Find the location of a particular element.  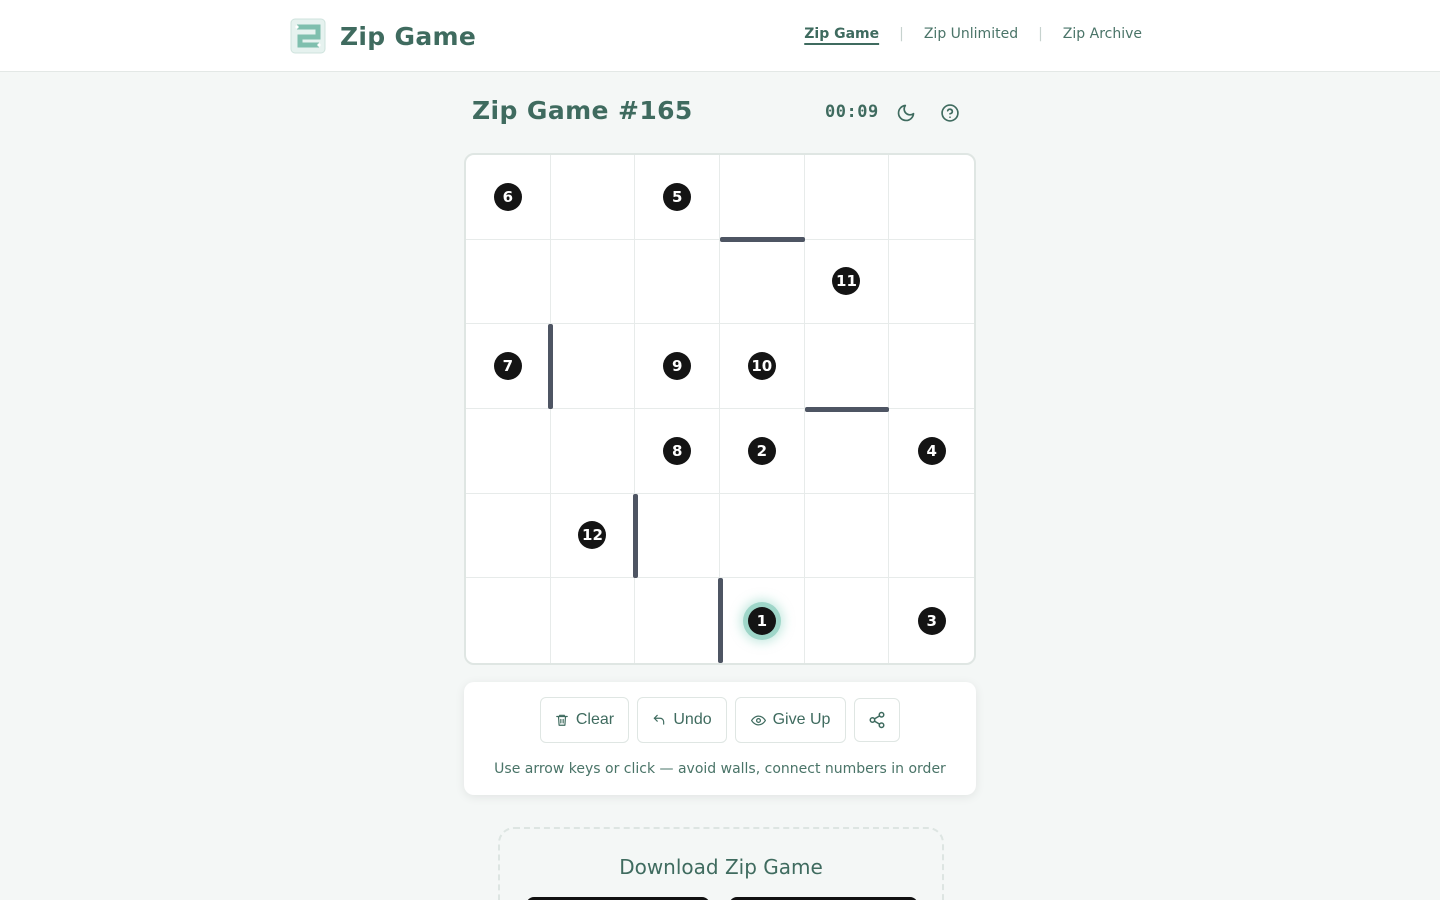

grid-cell: 6 is located at coordinates (508, 197).